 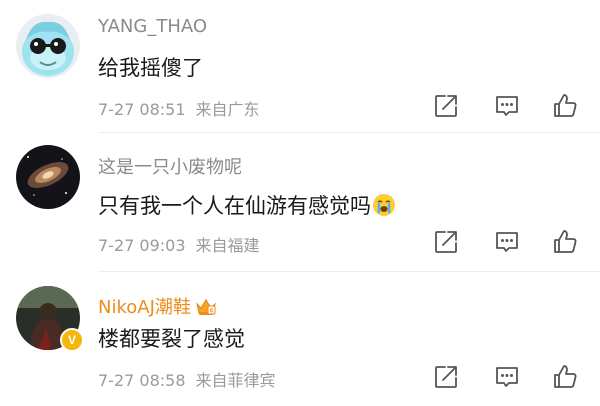 I want to click on comment-meta: 7-27 08:51 来自广东, so click(x=179, y=108).